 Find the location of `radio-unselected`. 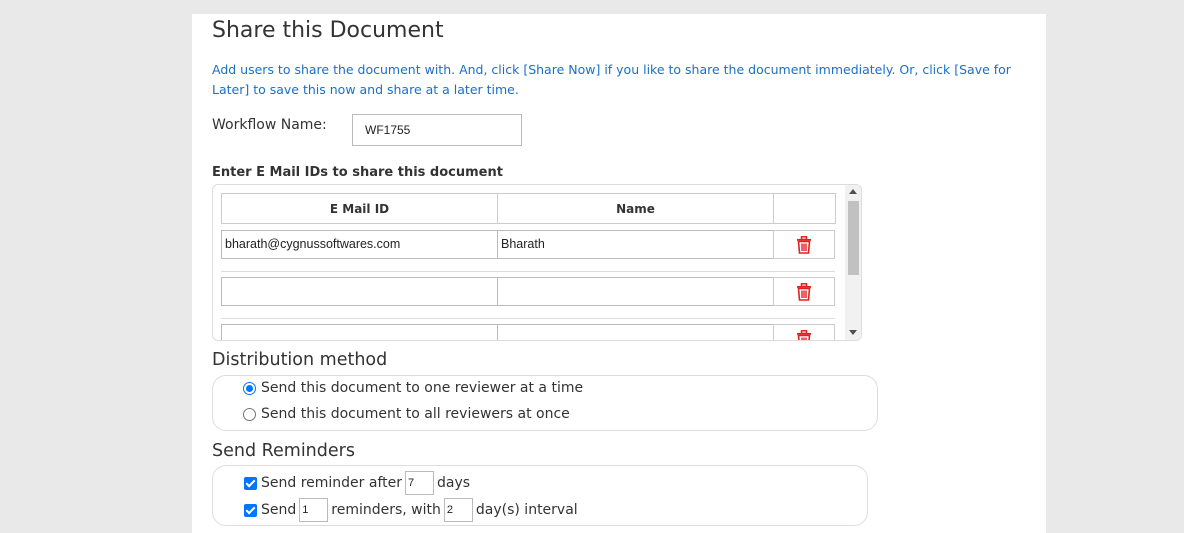

radio-unselected is located at coordinates (249, 414).